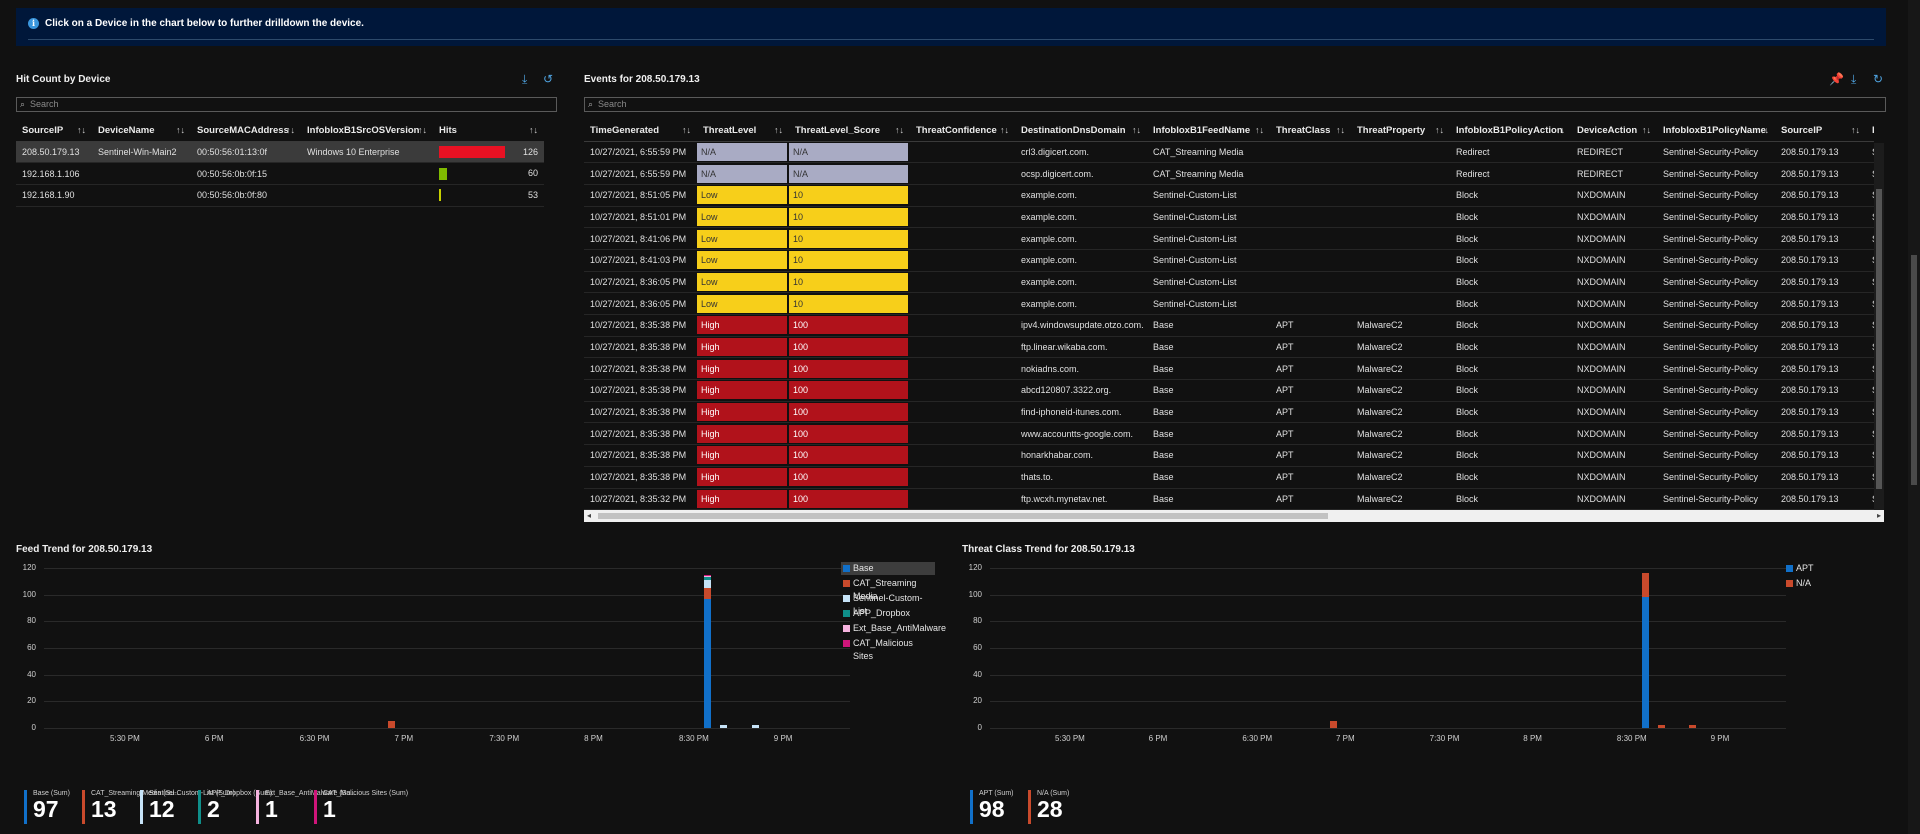 The height and width of the screenshot is (834, 1920). I want to click on summary-tile-apt-sum: APT (Sum) 98, so click(992, 807).